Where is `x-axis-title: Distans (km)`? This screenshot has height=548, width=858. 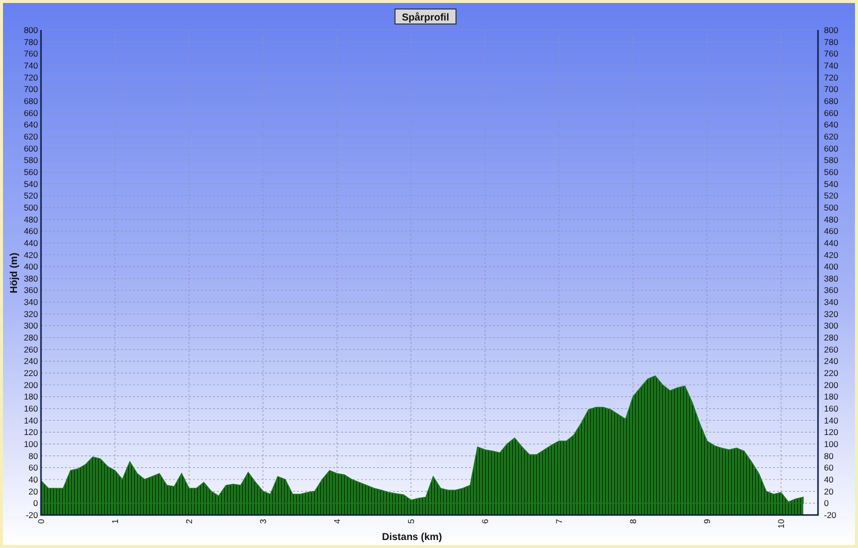 x-axis-title: Distans (km) is located at coordinates (412, 537).